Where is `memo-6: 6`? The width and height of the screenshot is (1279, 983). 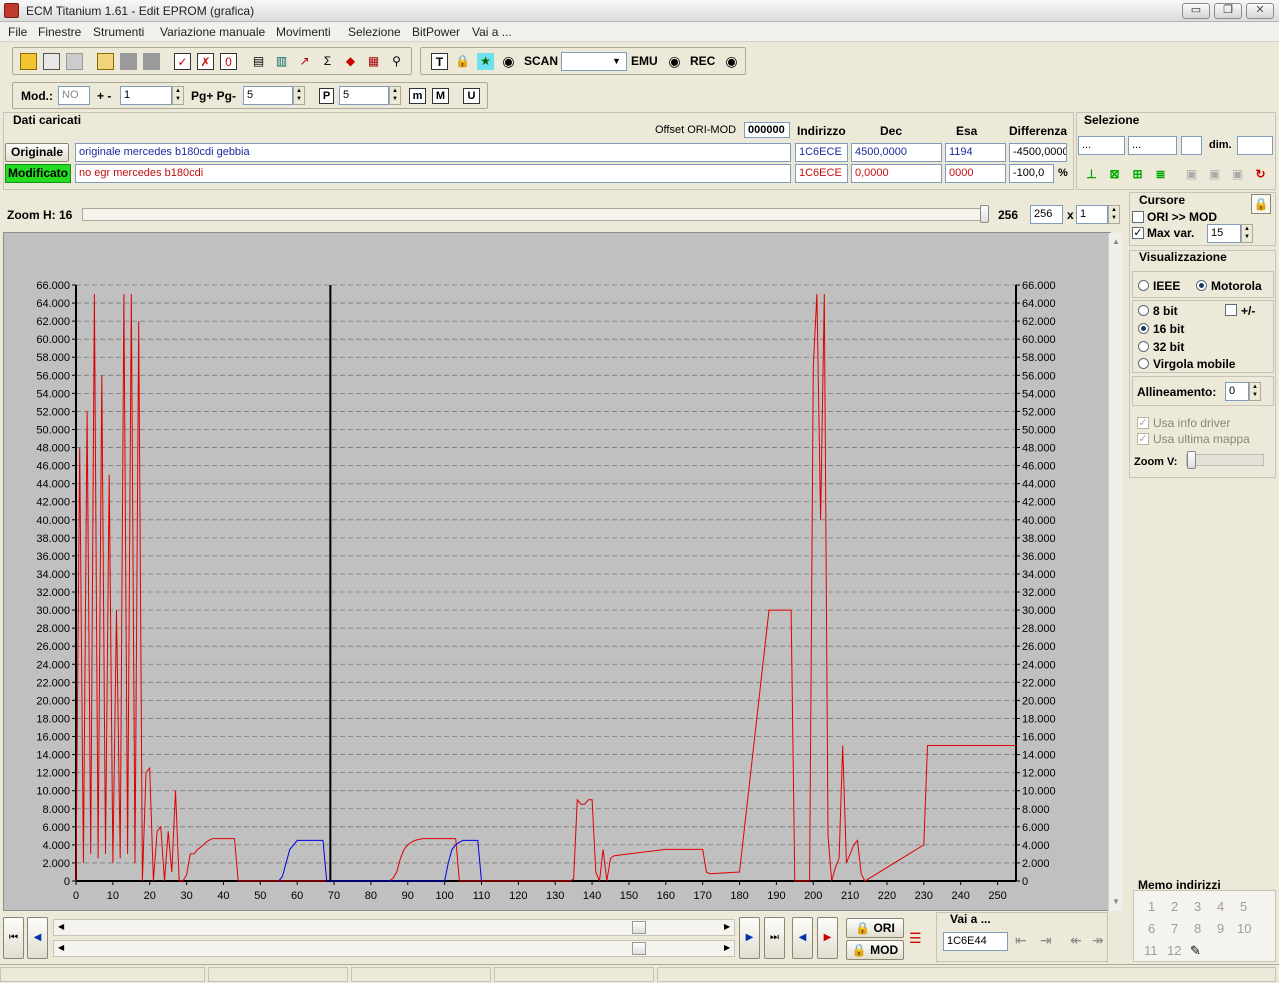 memo-6: 6 is located at coordinates (1151, 928).